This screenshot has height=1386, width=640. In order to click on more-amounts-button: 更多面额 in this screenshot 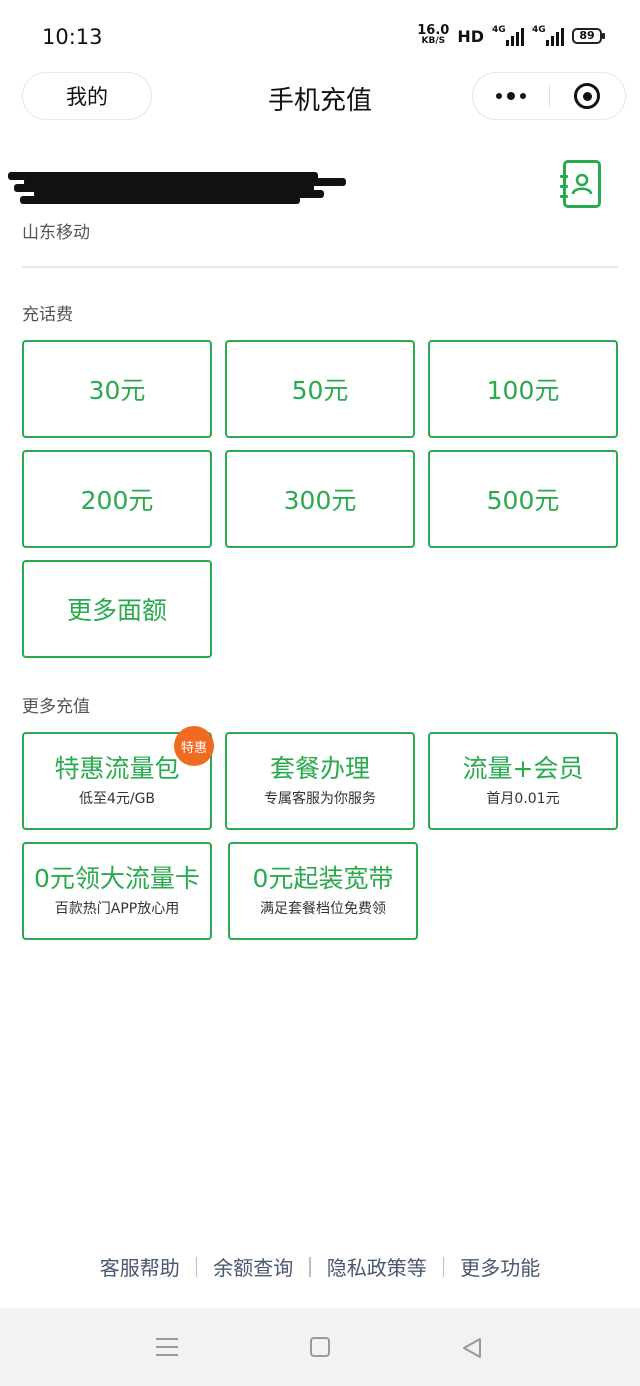, I will do `click(117, 609)`.